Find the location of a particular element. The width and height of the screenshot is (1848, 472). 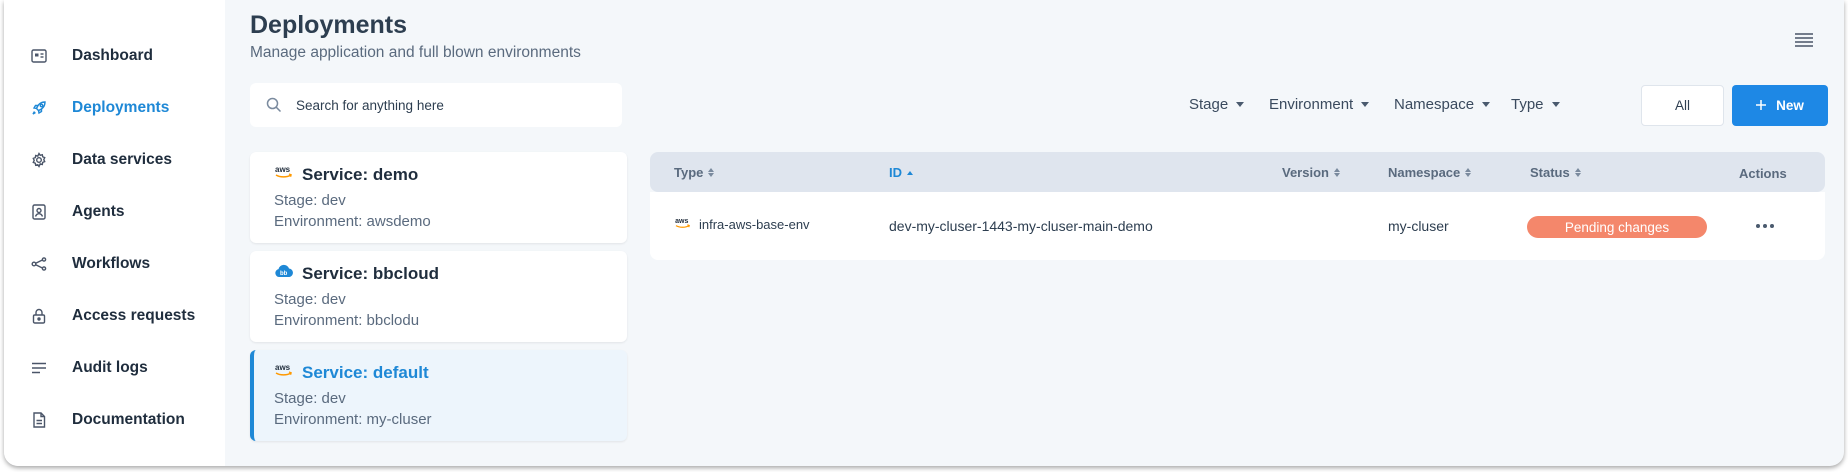

service-environment: Environment: my-cluser is located at coordinates (353, 419).